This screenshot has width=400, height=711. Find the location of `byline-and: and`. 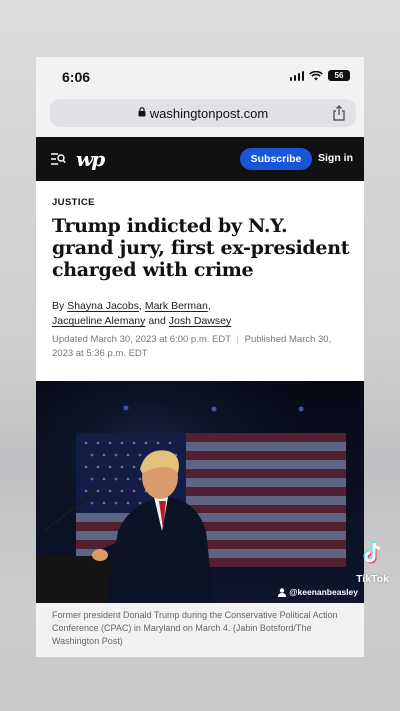

byline-and: and is located at coordinates (157, 321).